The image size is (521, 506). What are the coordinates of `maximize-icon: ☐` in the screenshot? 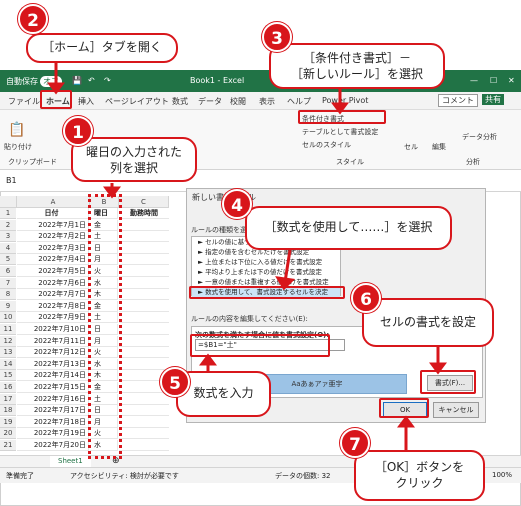 It's located at (493, 80).